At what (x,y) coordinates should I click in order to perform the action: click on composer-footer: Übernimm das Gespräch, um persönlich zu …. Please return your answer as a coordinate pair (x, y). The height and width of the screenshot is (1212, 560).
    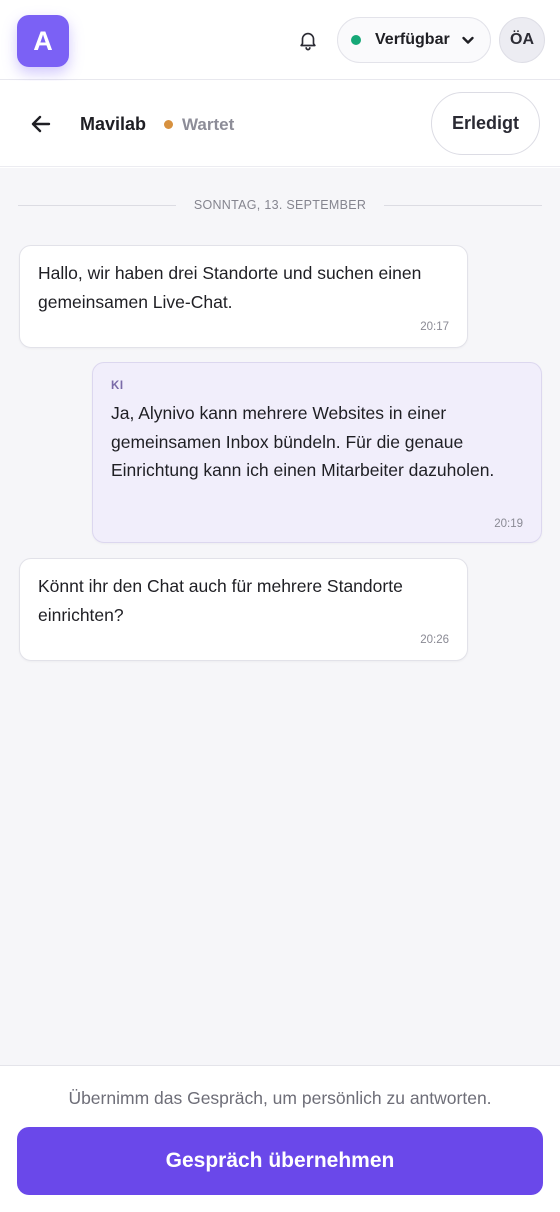
    Looking at the image, I should click on (280, 1138).